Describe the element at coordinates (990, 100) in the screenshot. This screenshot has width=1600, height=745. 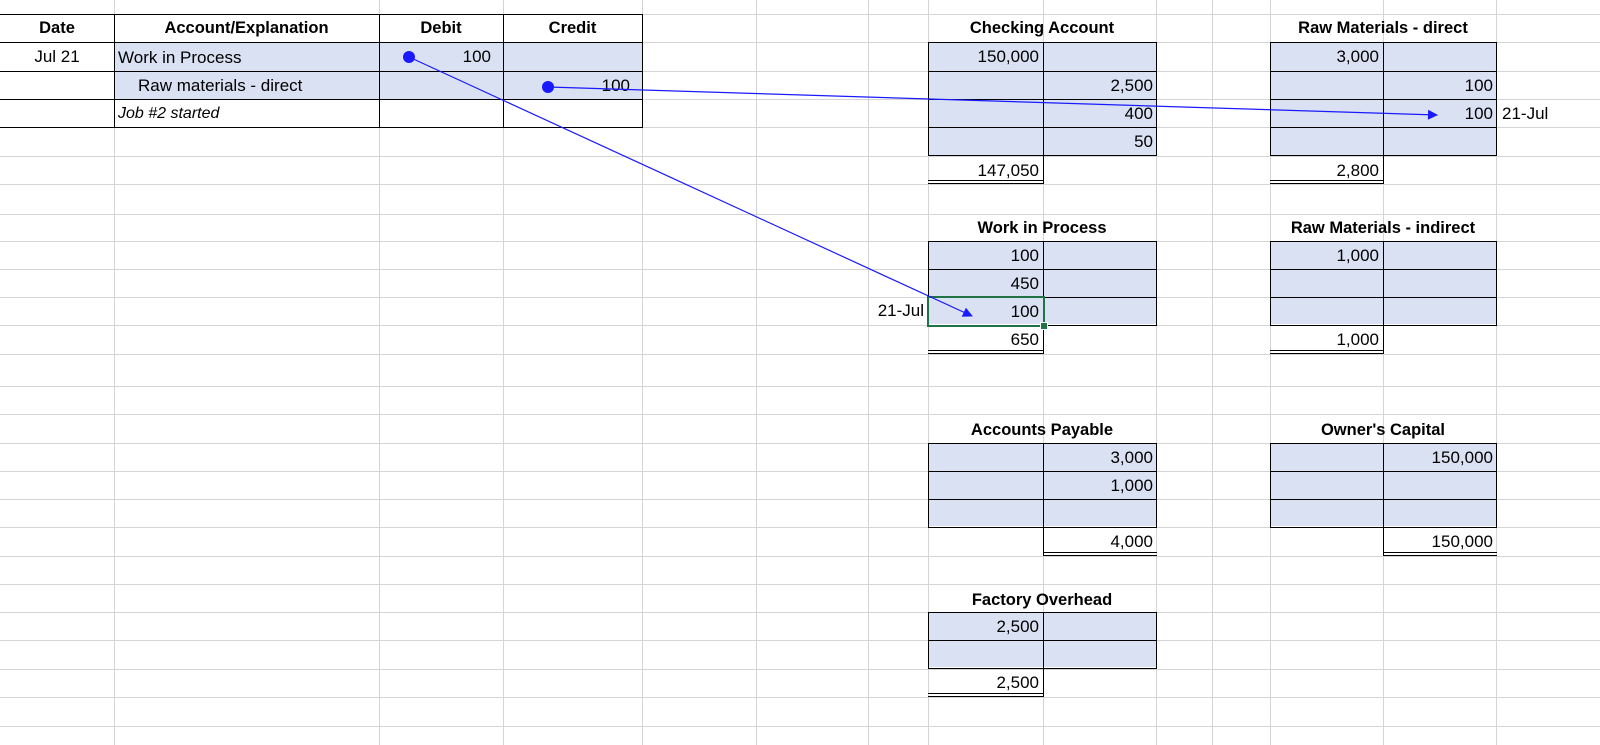
I see `trace-arrow-credit` at that location.